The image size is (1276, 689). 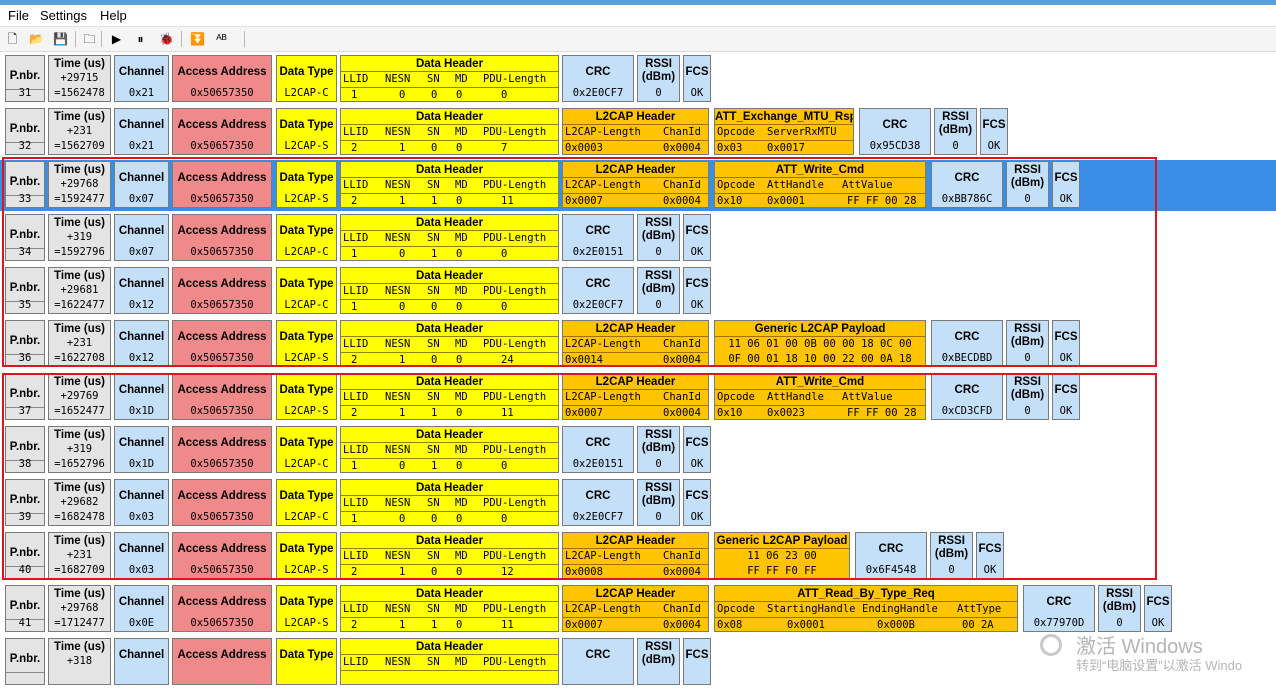 What do you see at coordinates (89, 38) in the screenshot?
I see `folder-icon: 🗀` at bounding box center [89, 38].